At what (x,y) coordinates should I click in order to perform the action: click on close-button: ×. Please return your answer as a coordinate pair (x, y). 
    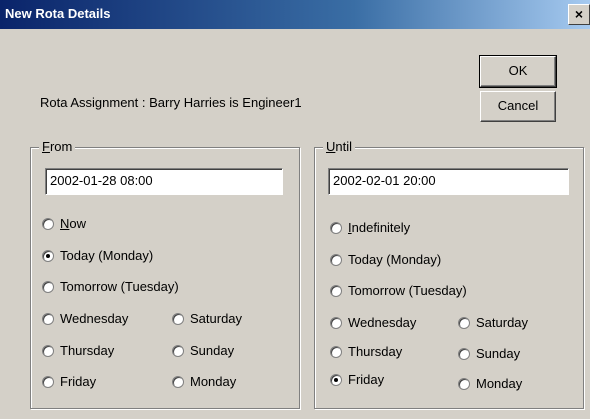
    Looking at the image, I should click on (579, 14).